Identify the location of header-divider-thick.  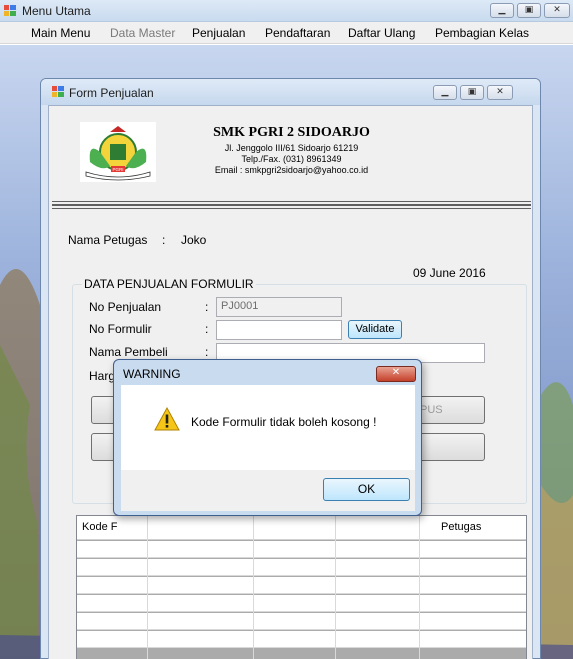
(291, 205).